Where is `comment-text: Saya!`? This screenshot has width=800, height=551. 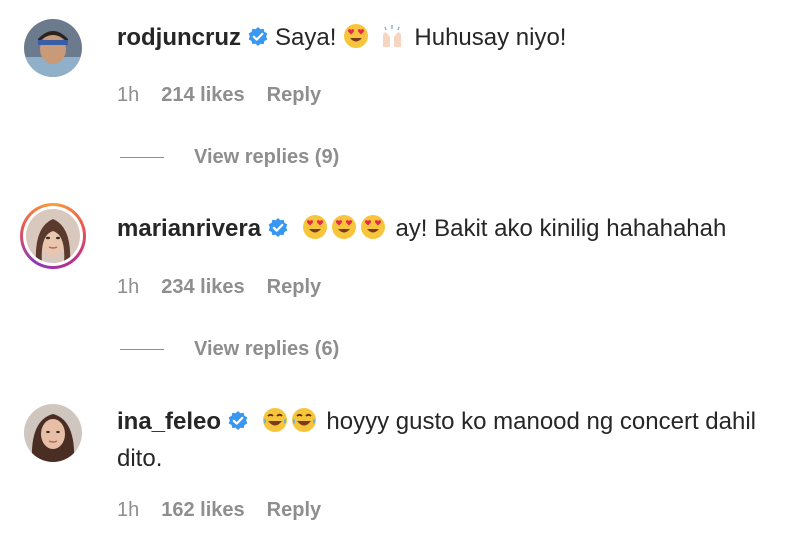
comment-text: Saya! is located at coordinates (306, 37).